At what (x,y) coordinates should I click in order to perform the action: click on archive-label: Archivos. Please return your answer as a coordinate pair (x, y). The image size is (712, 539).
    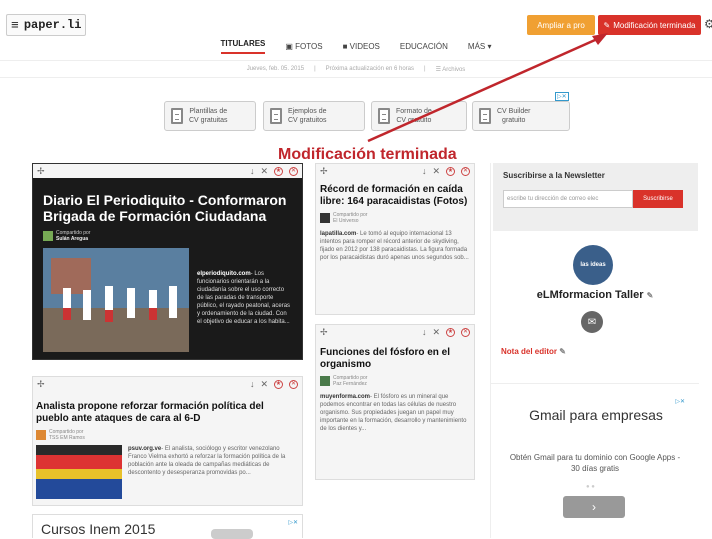
    Looking at the image, I should click on (454, 69).